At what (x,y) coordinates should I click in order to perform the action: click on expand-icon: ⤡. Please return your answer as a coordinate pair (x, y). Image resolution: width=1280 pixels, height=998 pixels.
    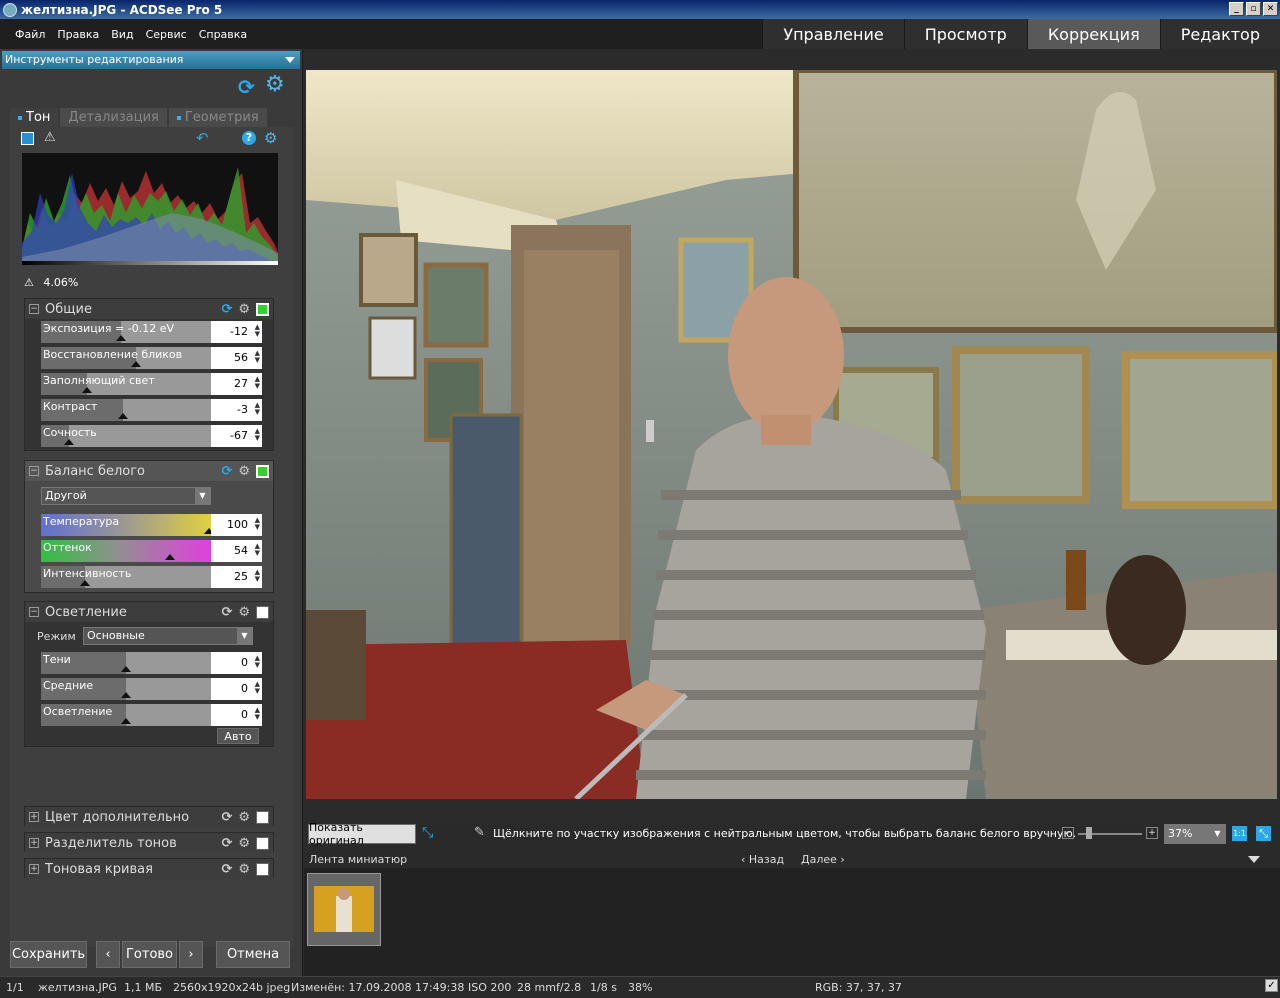
    Looking at the image, I should click on (427, 833).